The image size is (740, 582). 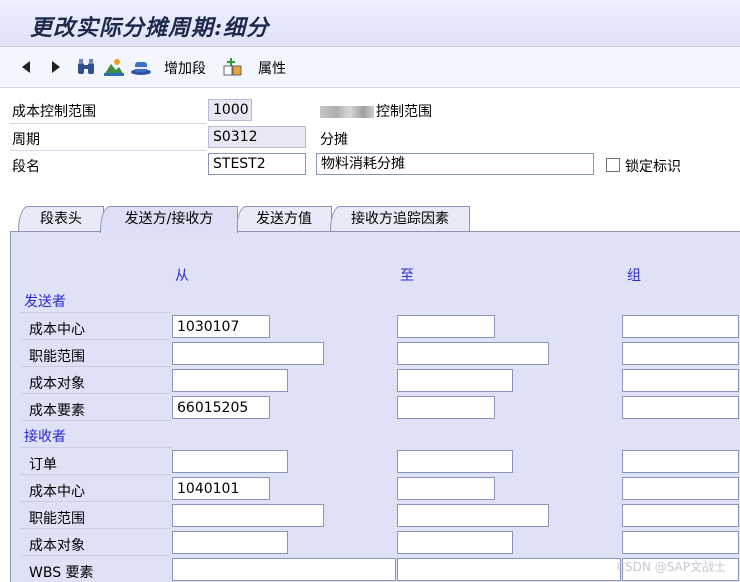 What do you see at coordinates (230, 380) in the screenshot?
I see `sender-cost-object-from` at bounding box center [230, 380].